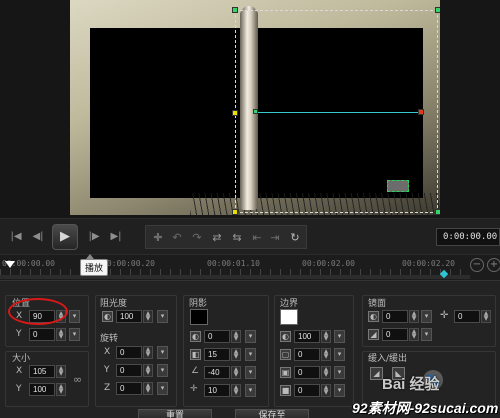 The height and width of the screenshot is (418, 500). Describe the element at coordinates (236, 336) in the screenshot. I see `shadow-opacity-spinner: ▲ ▼` at that location.